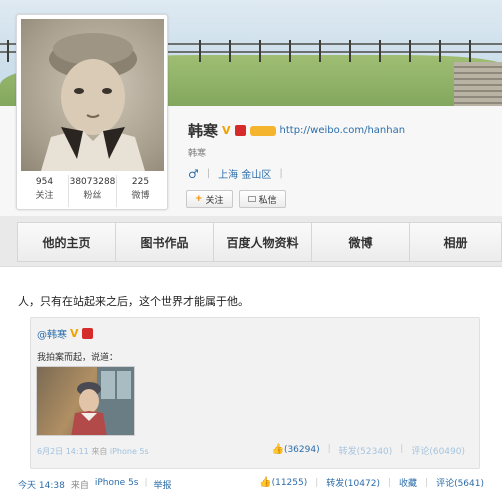  What do you see at coordinates (263, 242) in the screenshot?
I see `tab-baidu-profile: 百度人物资料` at bounding box center [263, 242].